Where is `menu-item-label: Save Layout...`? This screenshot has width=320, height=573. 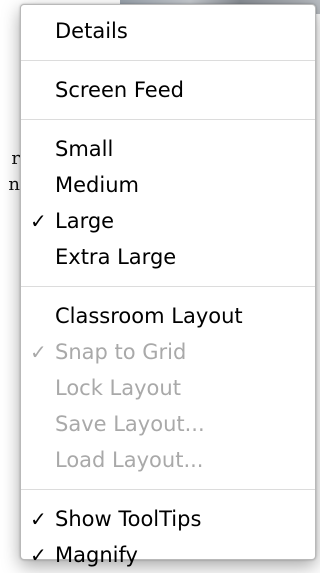 menu-item-label: Save Layout... is located at coordinates (130, 424).